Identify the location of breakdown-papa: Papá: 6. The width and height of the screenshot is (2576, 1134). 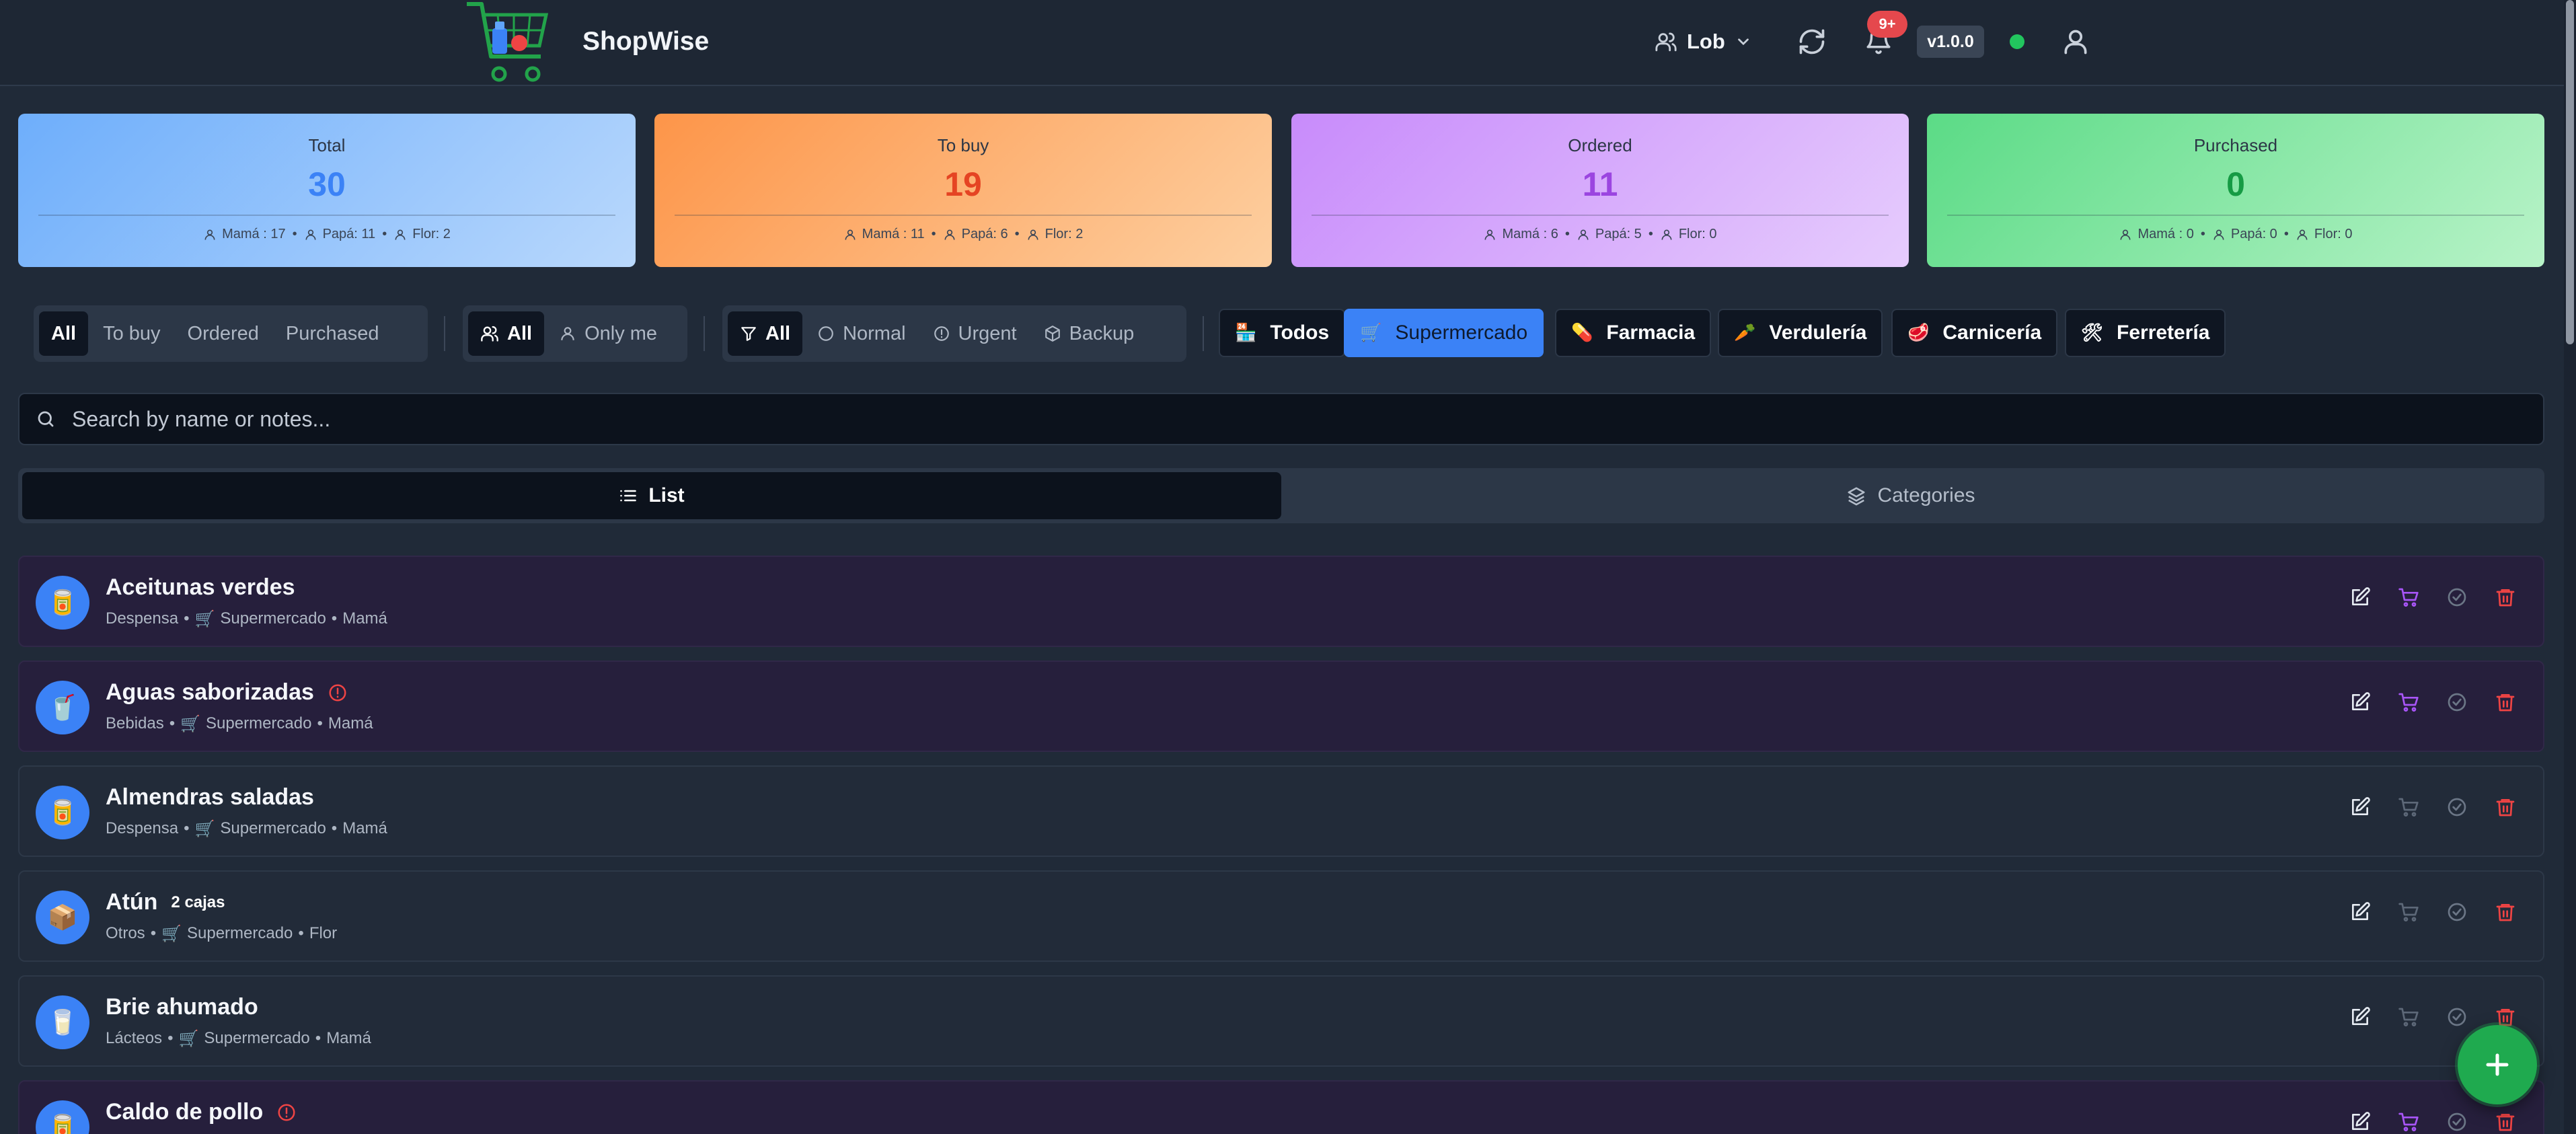
(984, 234).